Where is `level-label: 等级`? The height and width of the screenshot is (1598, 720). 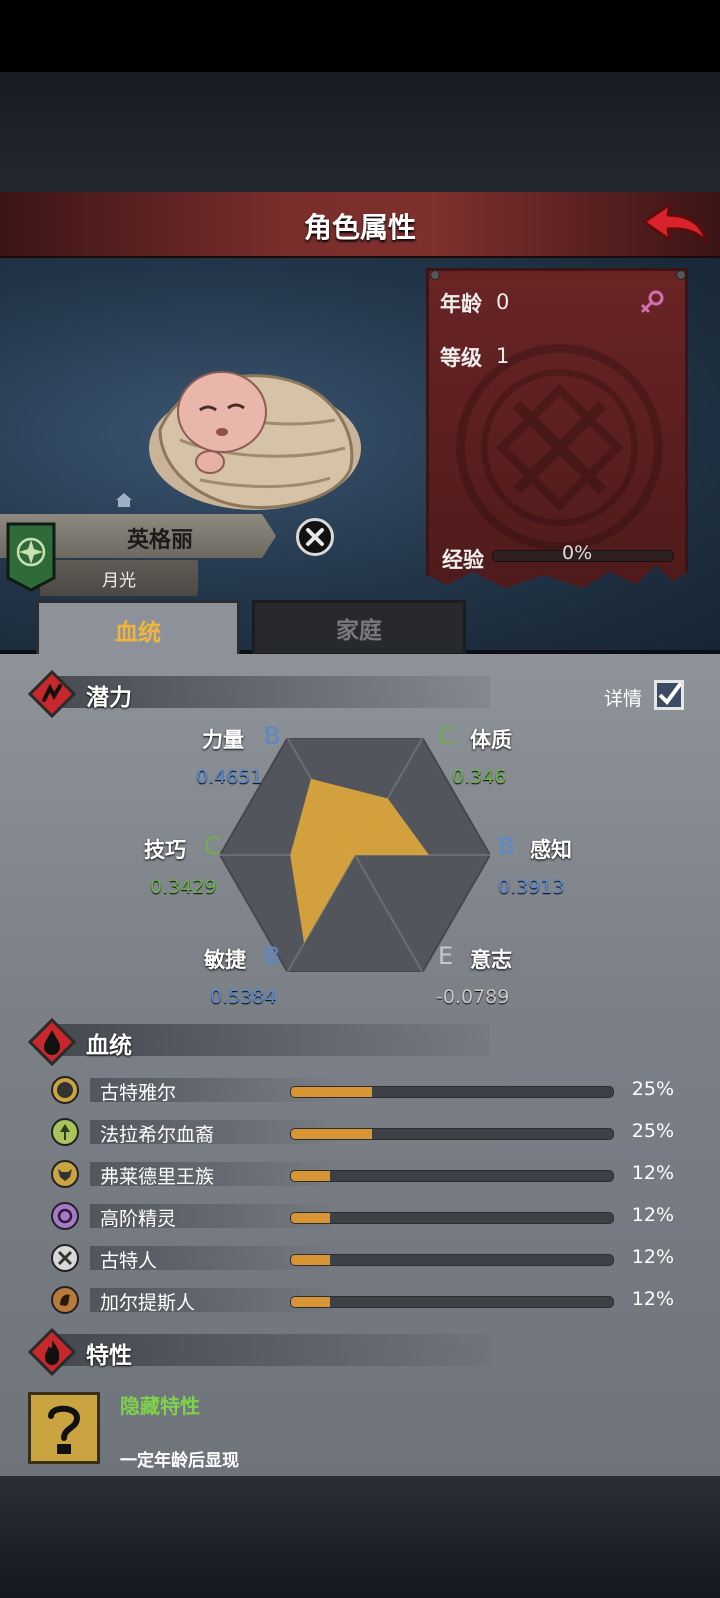 level-label: 等级 is located at coordinates (461, 358).